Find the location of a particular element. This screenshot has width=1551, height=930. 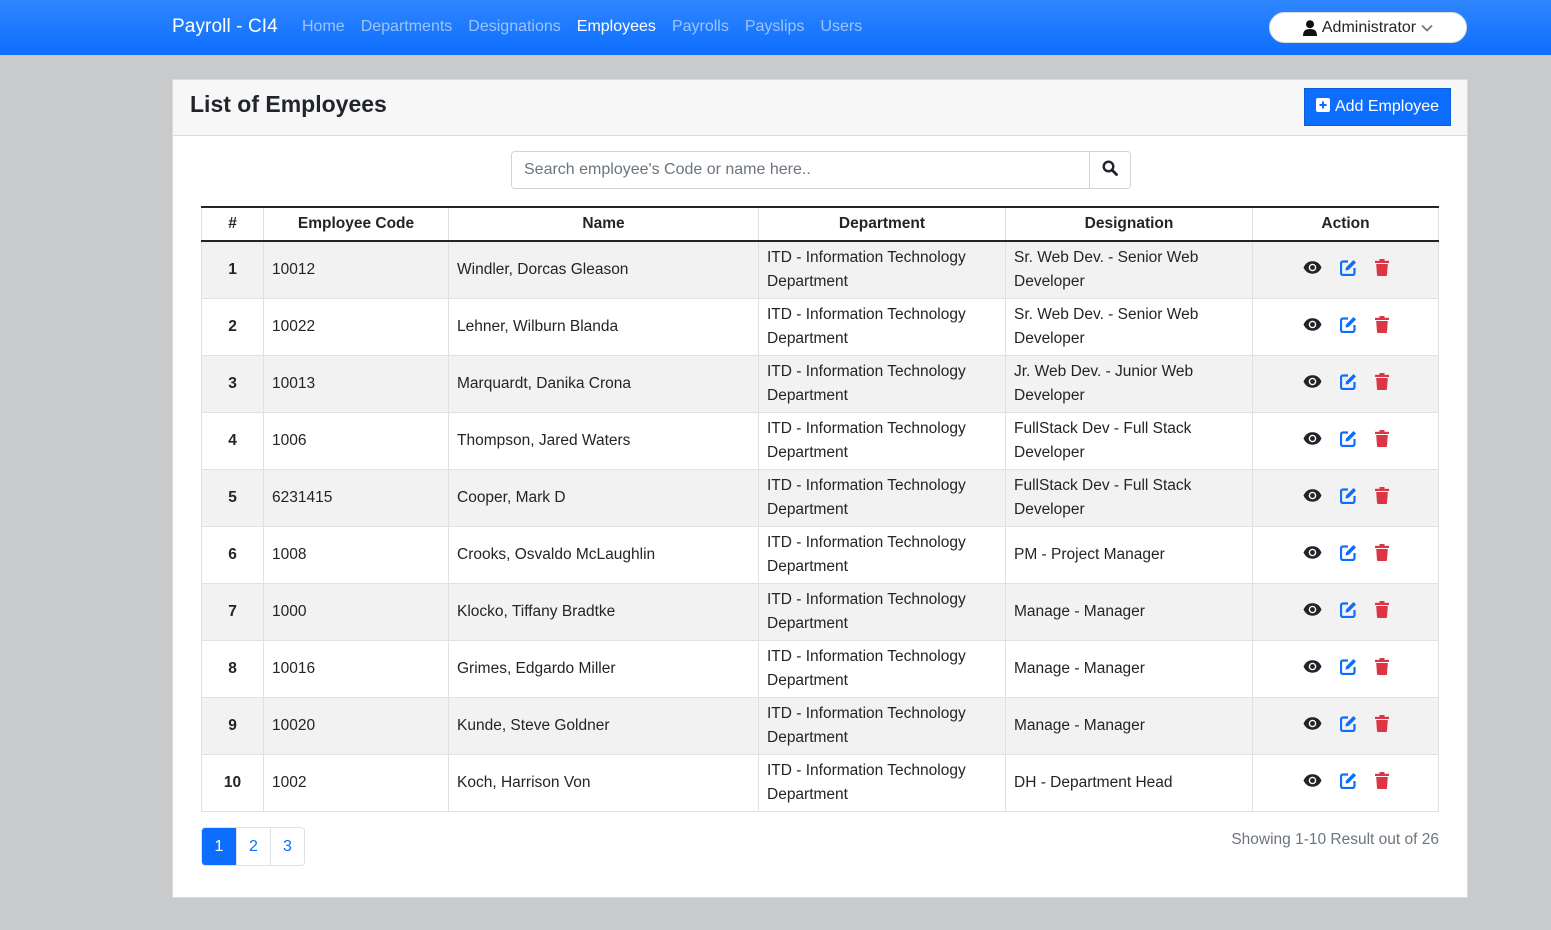

pagination: 1 2 3 is located at coordinates (253, 846).